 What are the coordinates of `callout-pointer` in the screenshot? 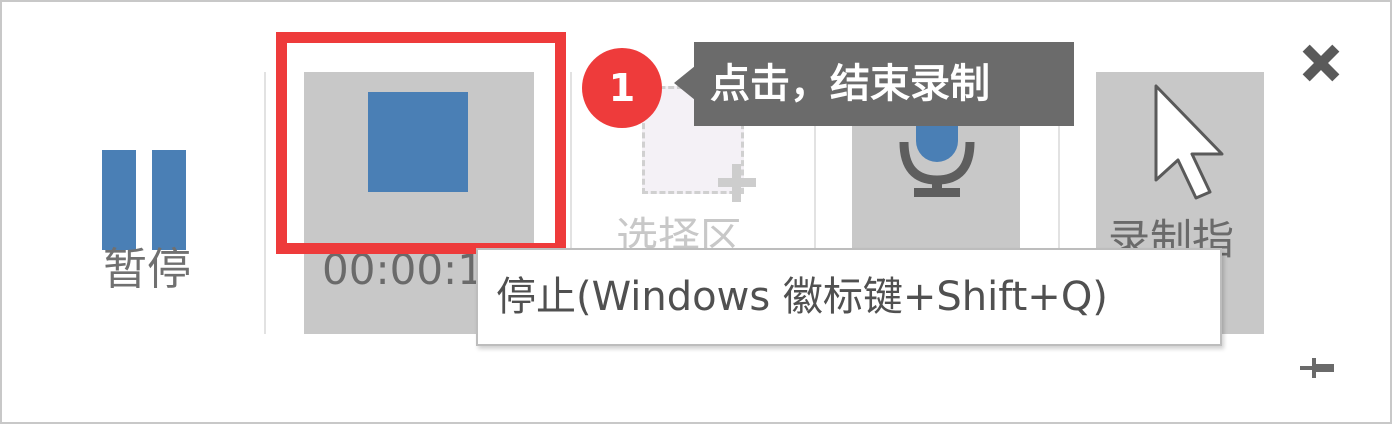 It's located at (684, 83).